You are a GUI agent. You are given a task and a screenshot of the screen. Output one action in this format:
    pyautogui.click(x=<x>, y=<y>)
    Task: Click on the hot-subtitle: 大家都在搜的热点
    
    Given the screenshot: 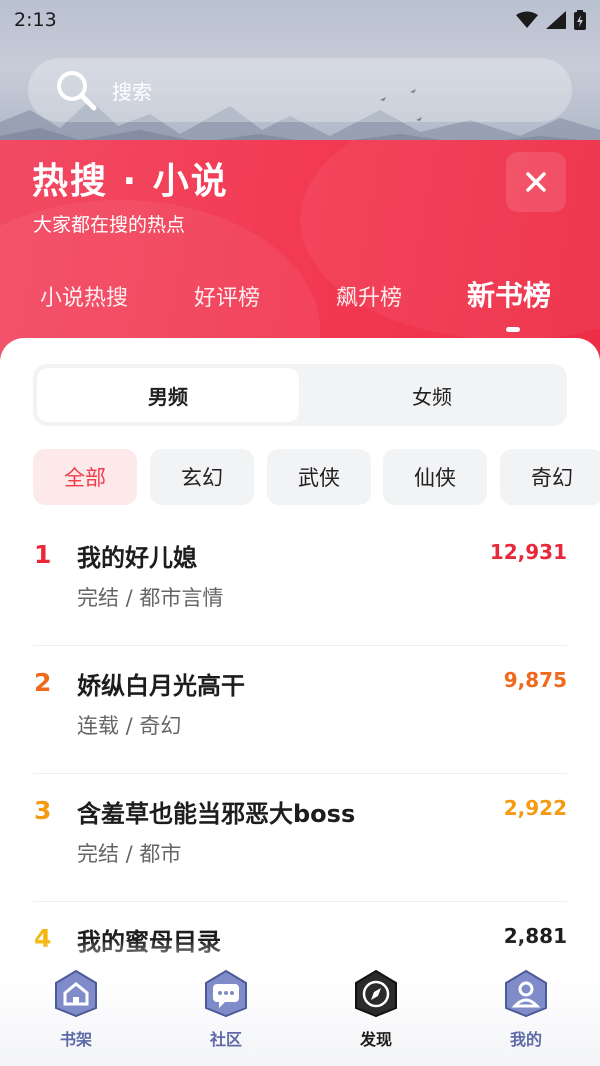 What is the action you would take?
    pyautogui.click(x=109, y=225)
    